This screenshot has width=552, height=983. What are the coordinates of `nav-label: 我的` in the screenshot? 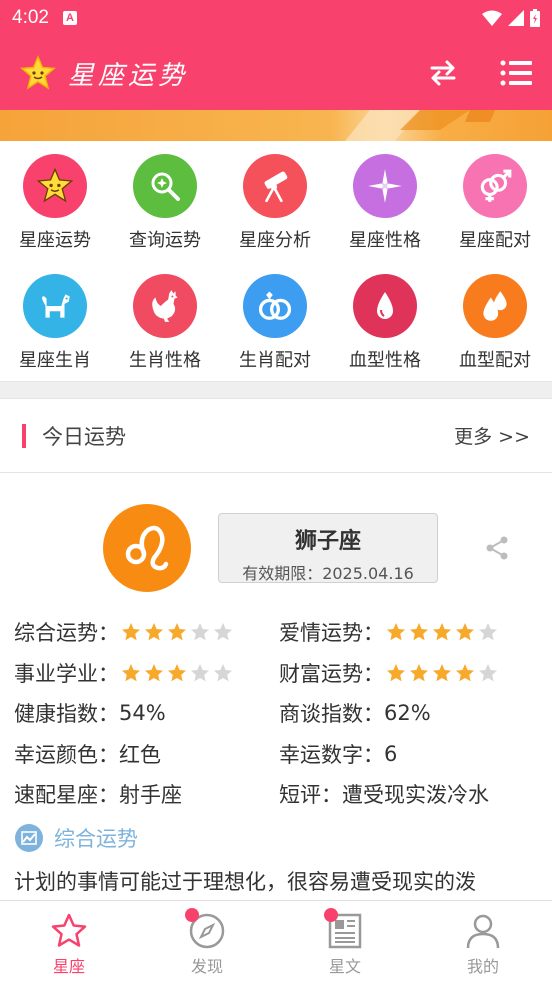 It's located at (482, 966).